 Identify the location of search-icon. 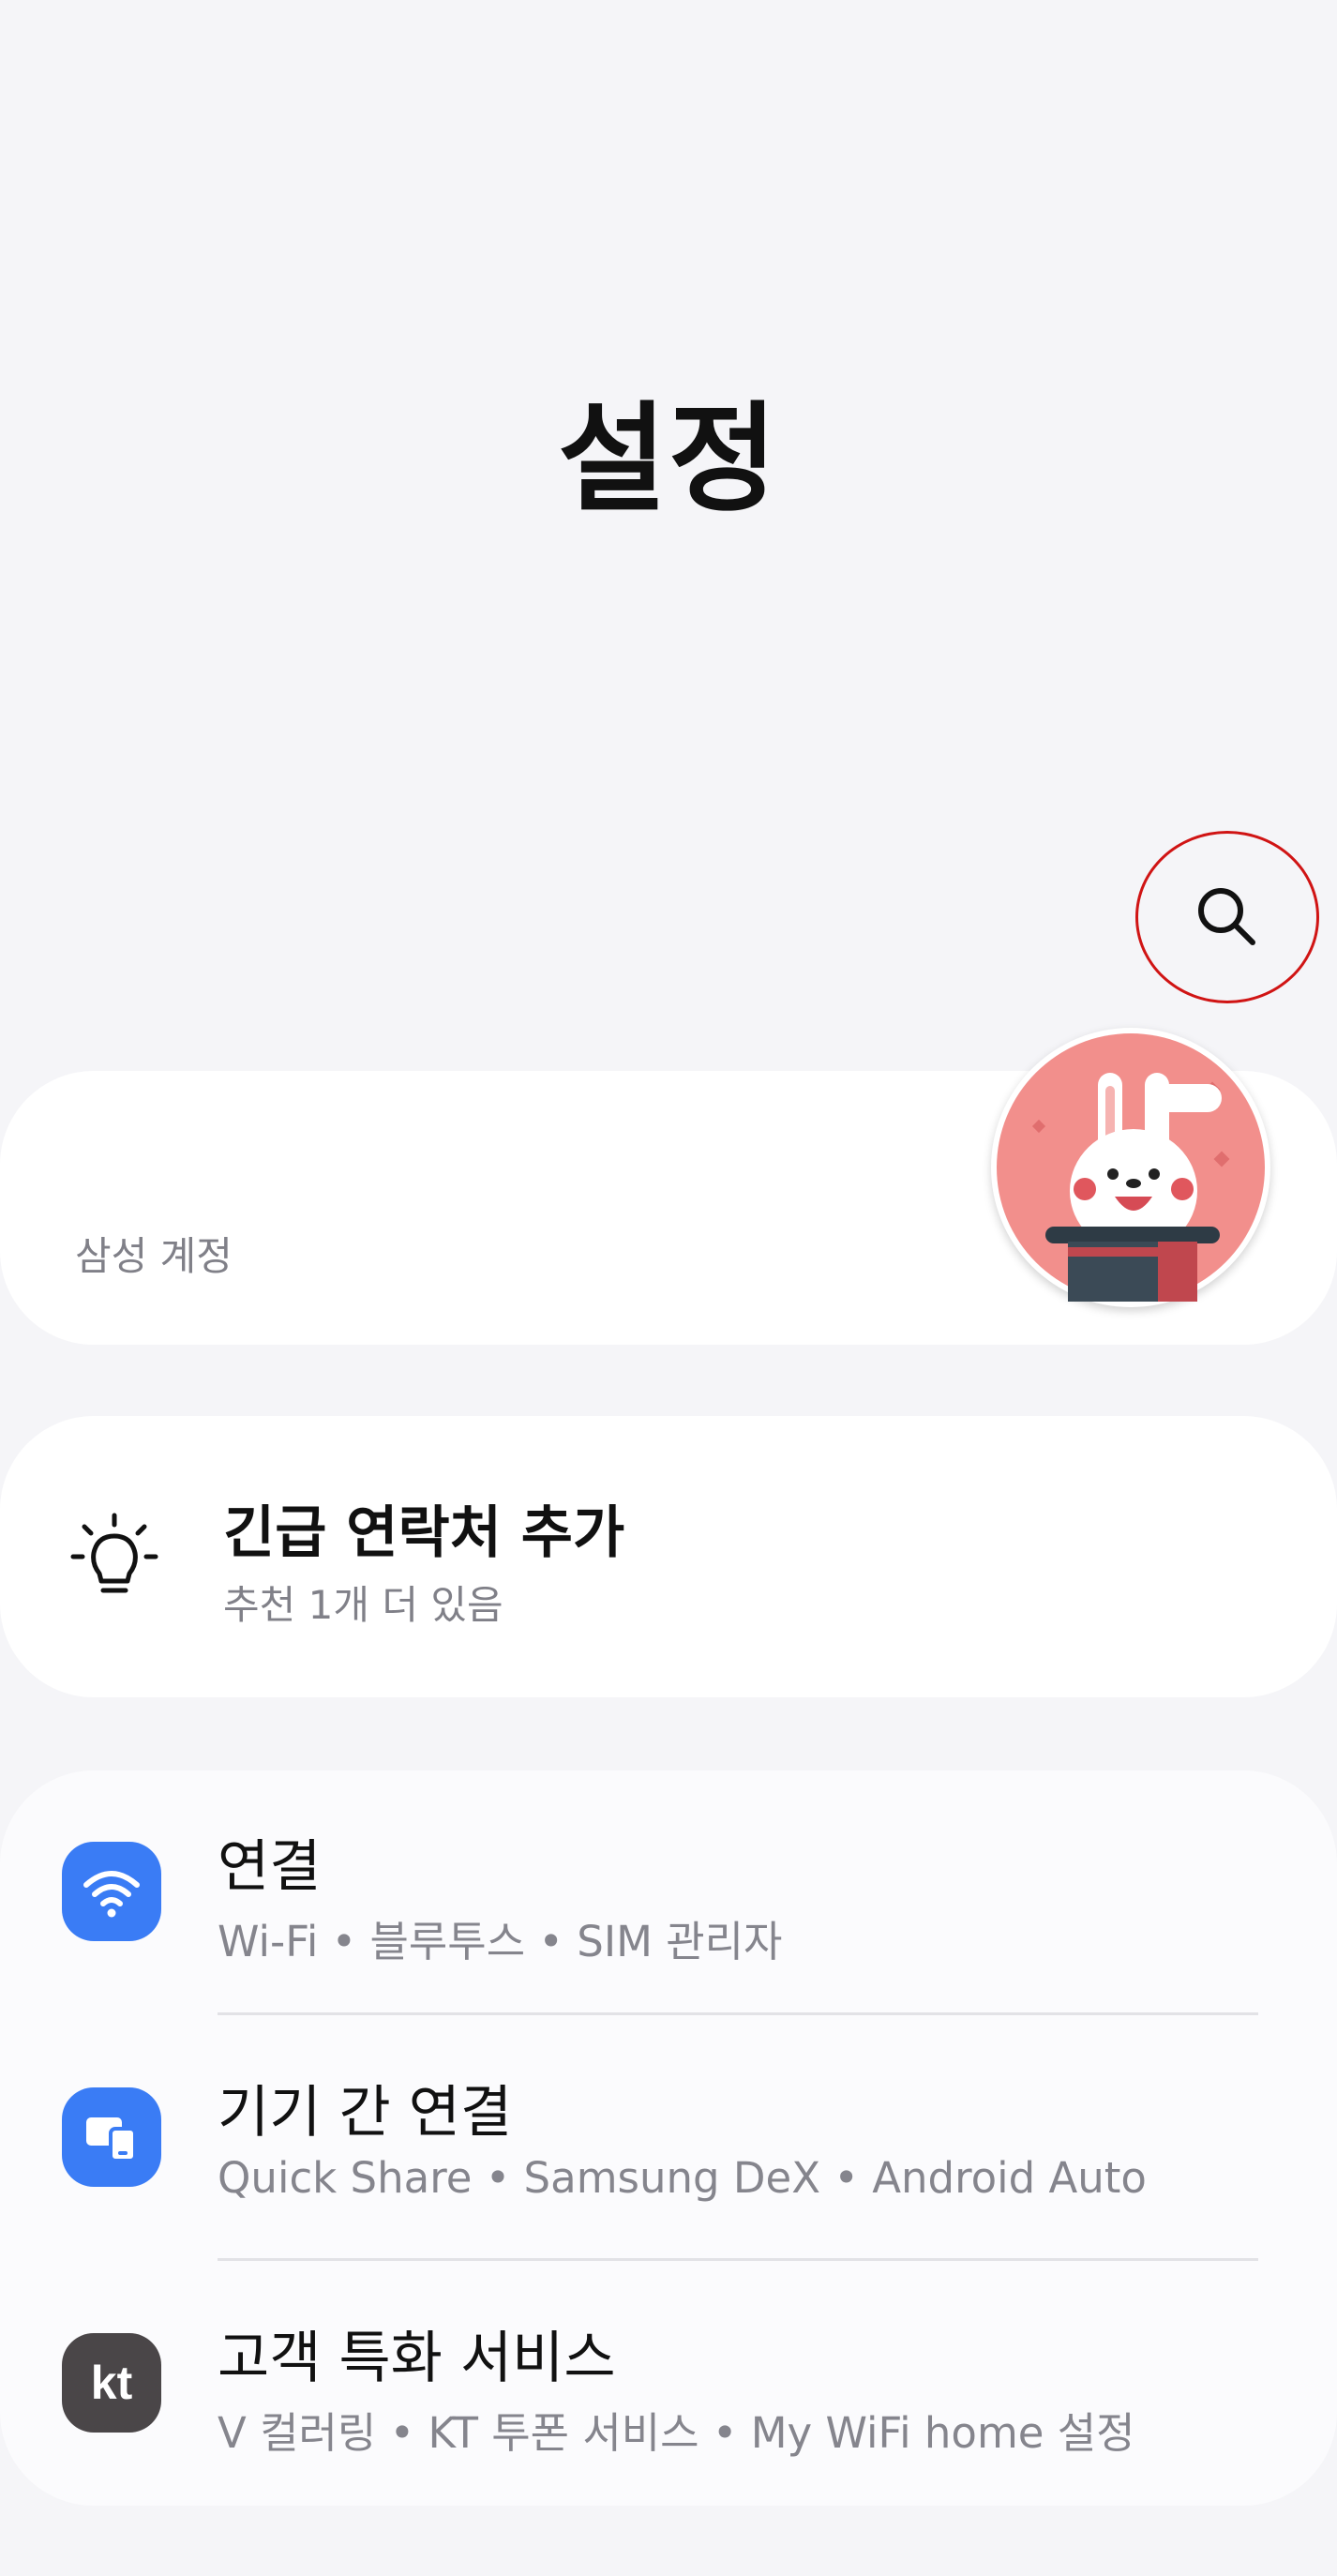
(1226, 916).